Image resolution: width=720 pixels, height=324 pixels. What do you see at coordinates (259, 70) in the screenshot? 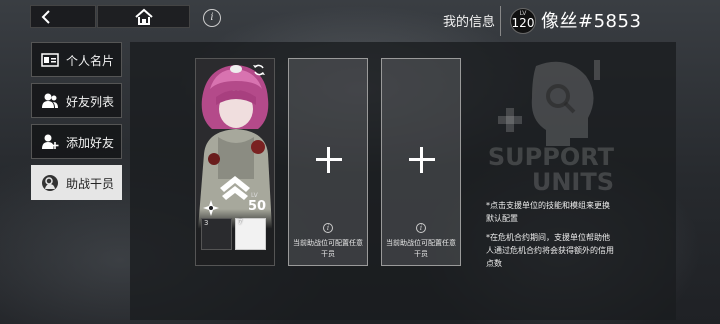
I see `swap-icon` at bounding box center [259, 70].